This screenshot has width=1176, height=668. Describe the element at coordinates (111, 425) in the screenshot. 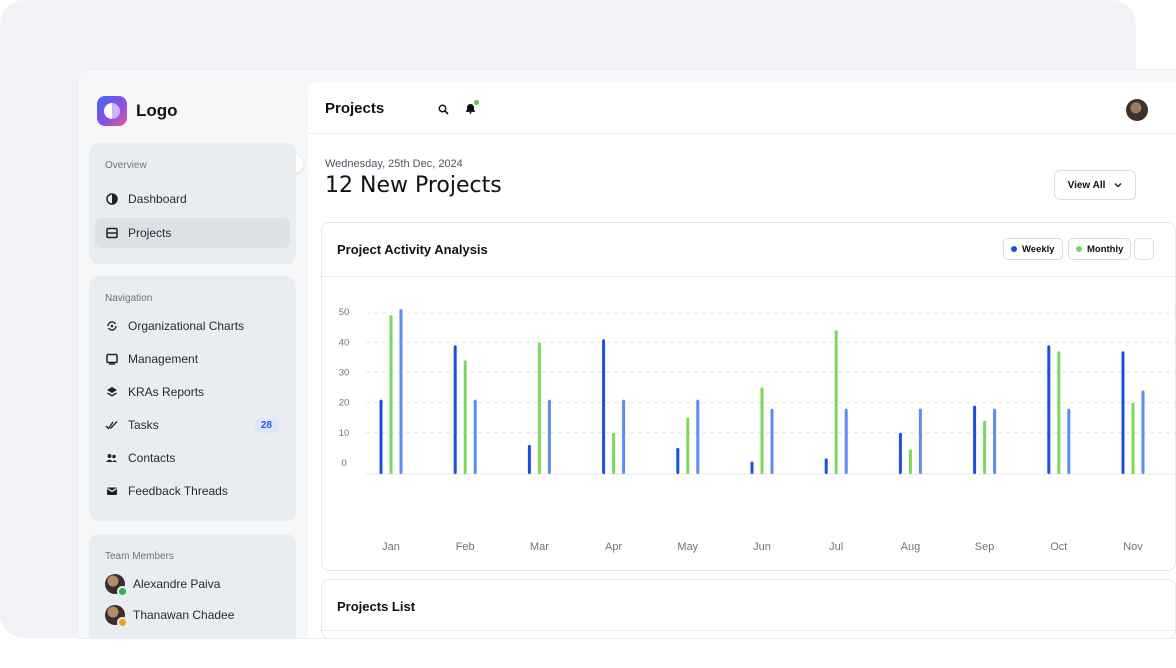

I see `check-icon` at that location.